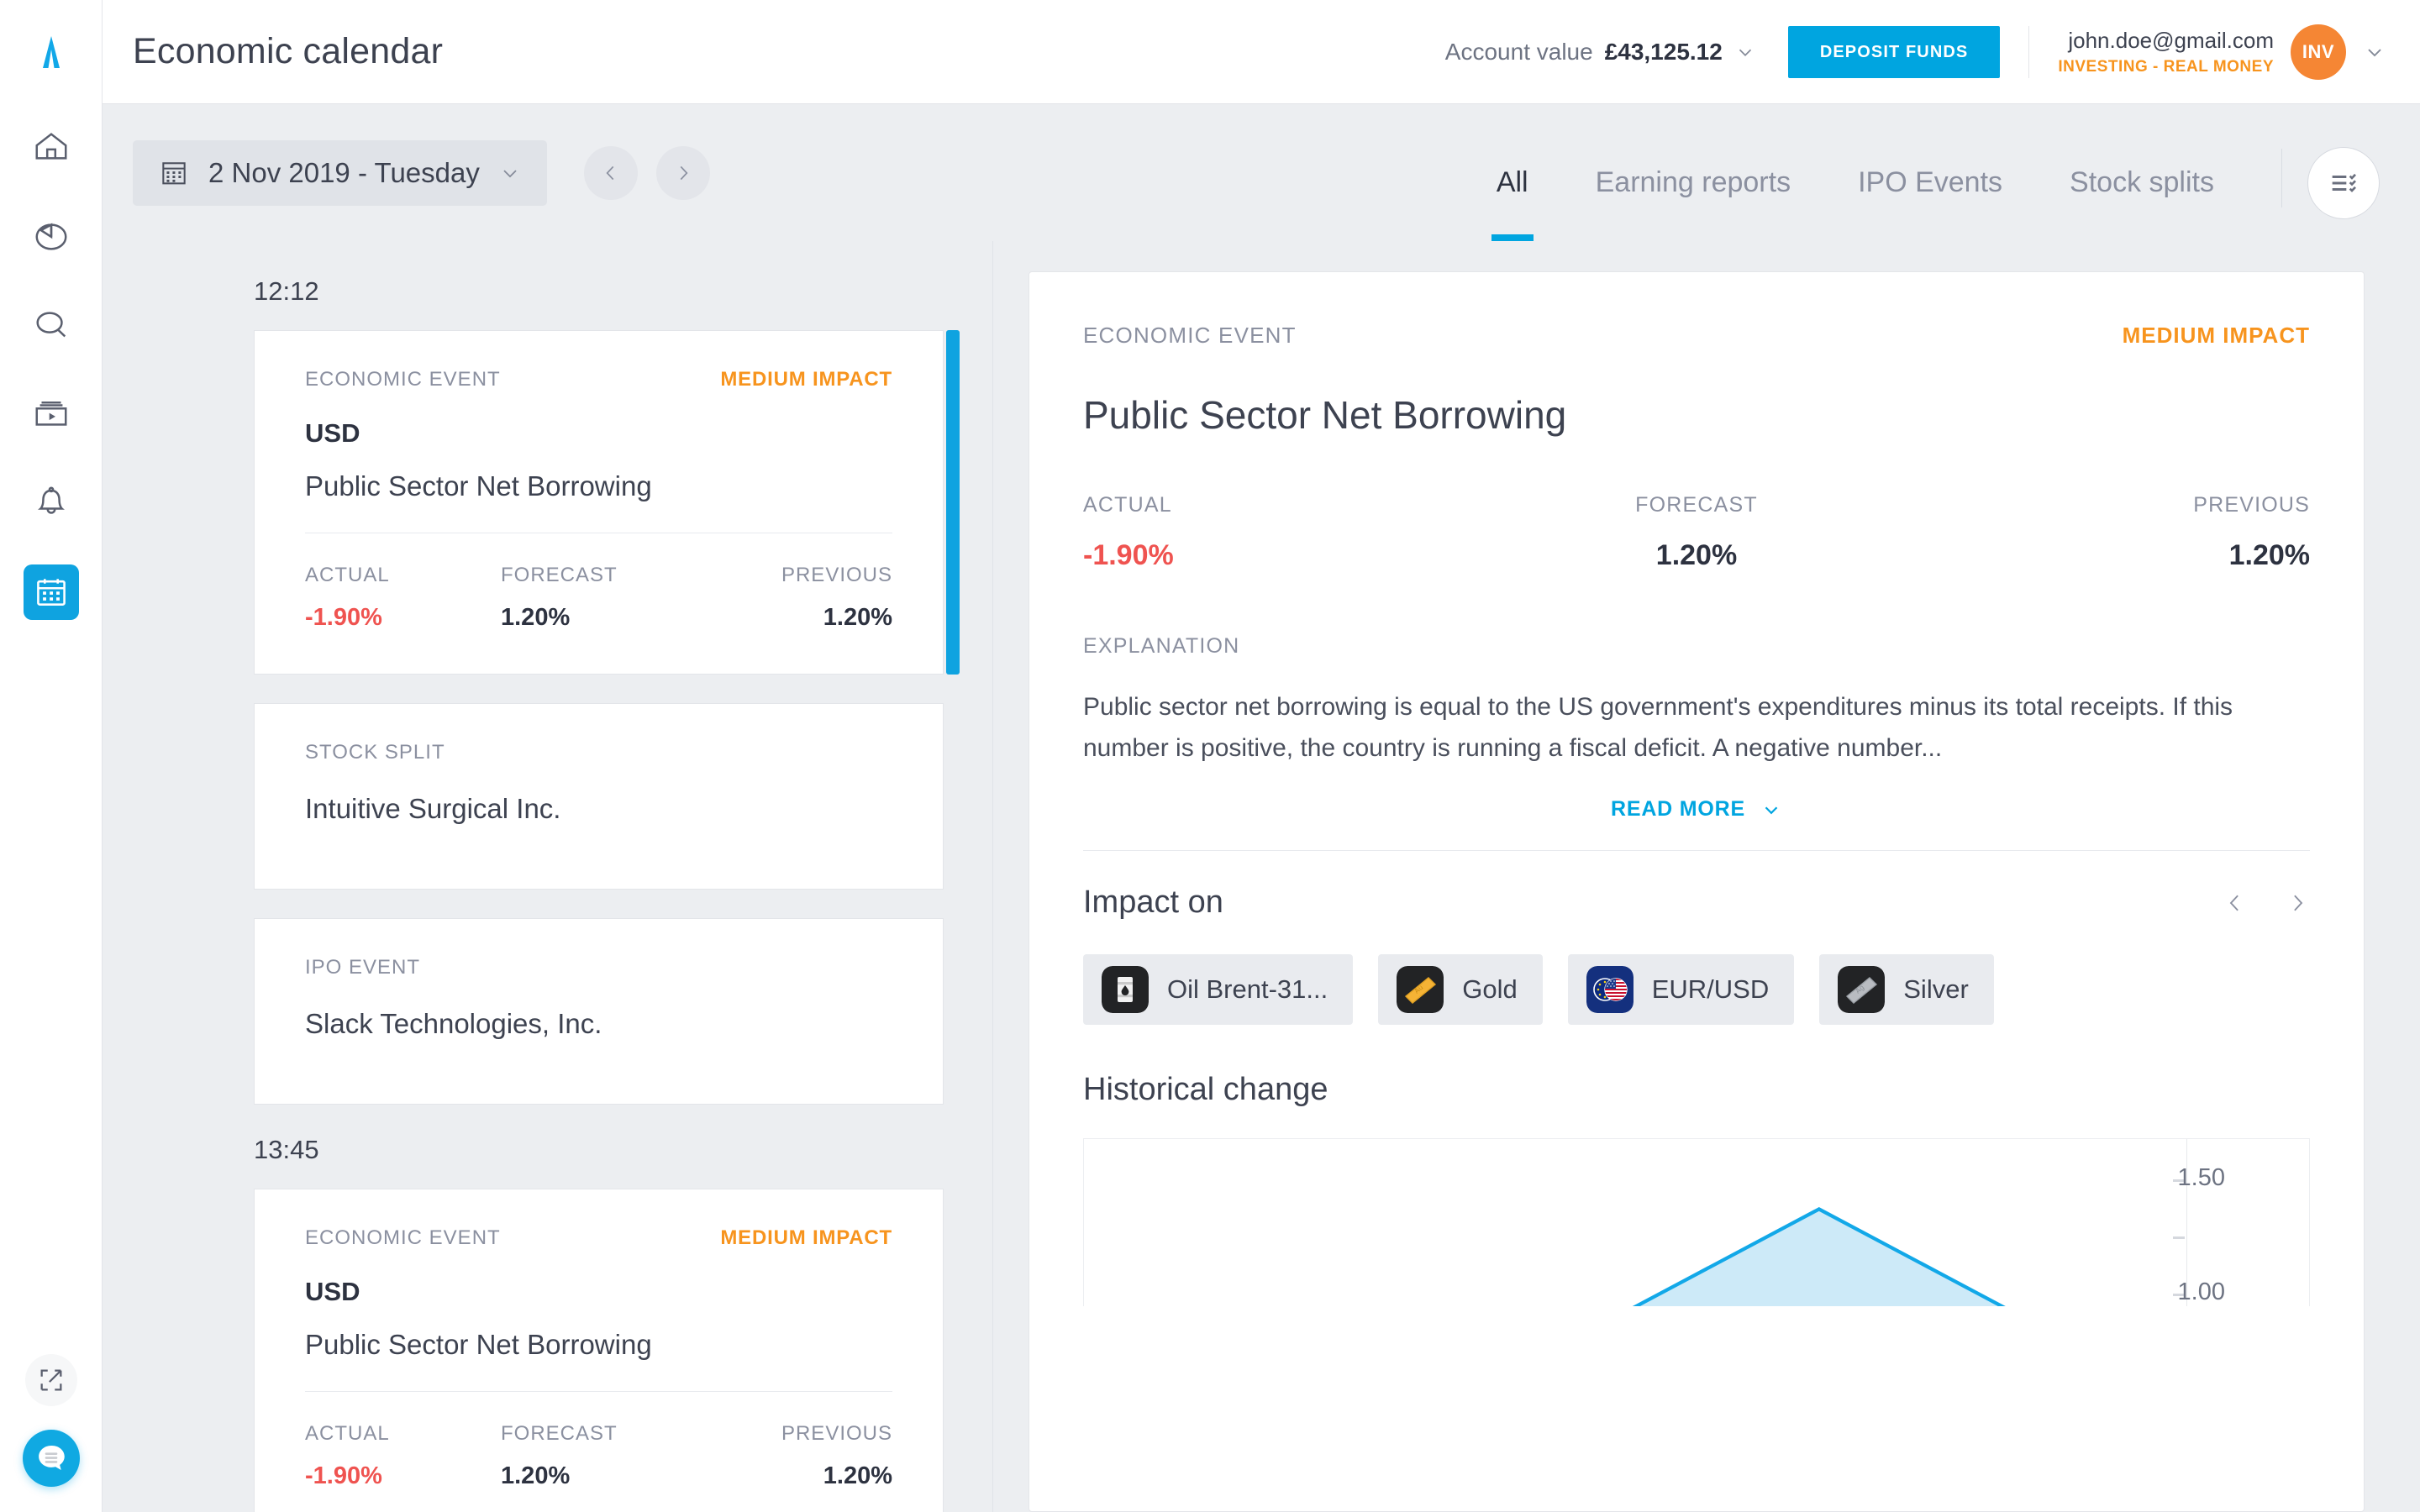 The height and width of the screenshot is (1512, 2420). I want to click on sidebar-item-videos, so click(52, 414).